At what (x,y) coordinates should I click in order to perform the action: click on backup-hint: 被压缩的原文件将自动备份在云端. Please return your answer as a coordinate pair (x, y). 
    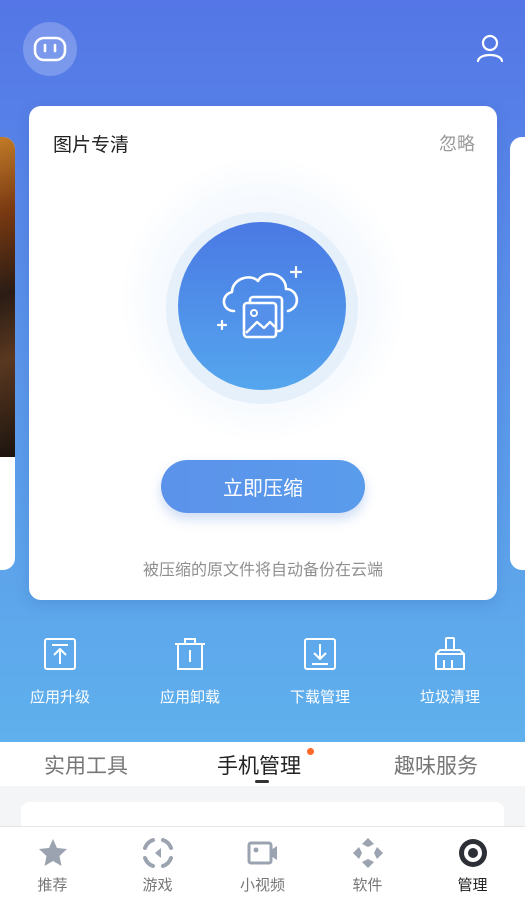
    Looking at the image, I should click on (262, 569).